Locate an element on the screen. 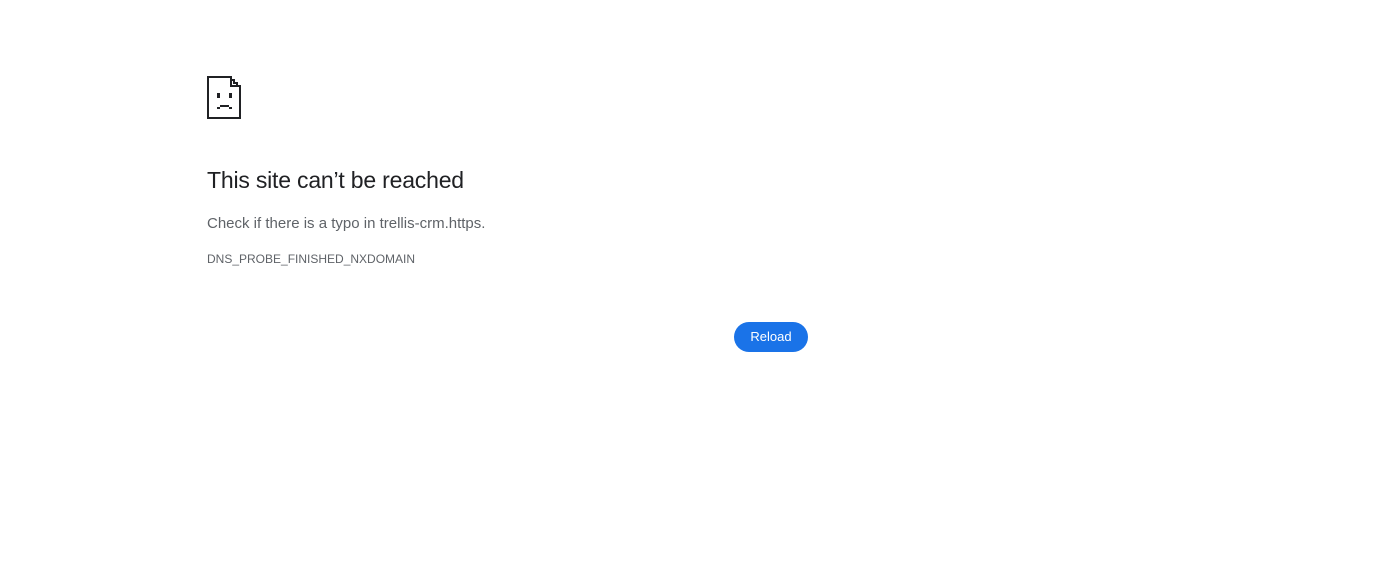 This screenshot has width=1375, height=570. error-title: This site can’t be reached is located at coordinates (335, 180).